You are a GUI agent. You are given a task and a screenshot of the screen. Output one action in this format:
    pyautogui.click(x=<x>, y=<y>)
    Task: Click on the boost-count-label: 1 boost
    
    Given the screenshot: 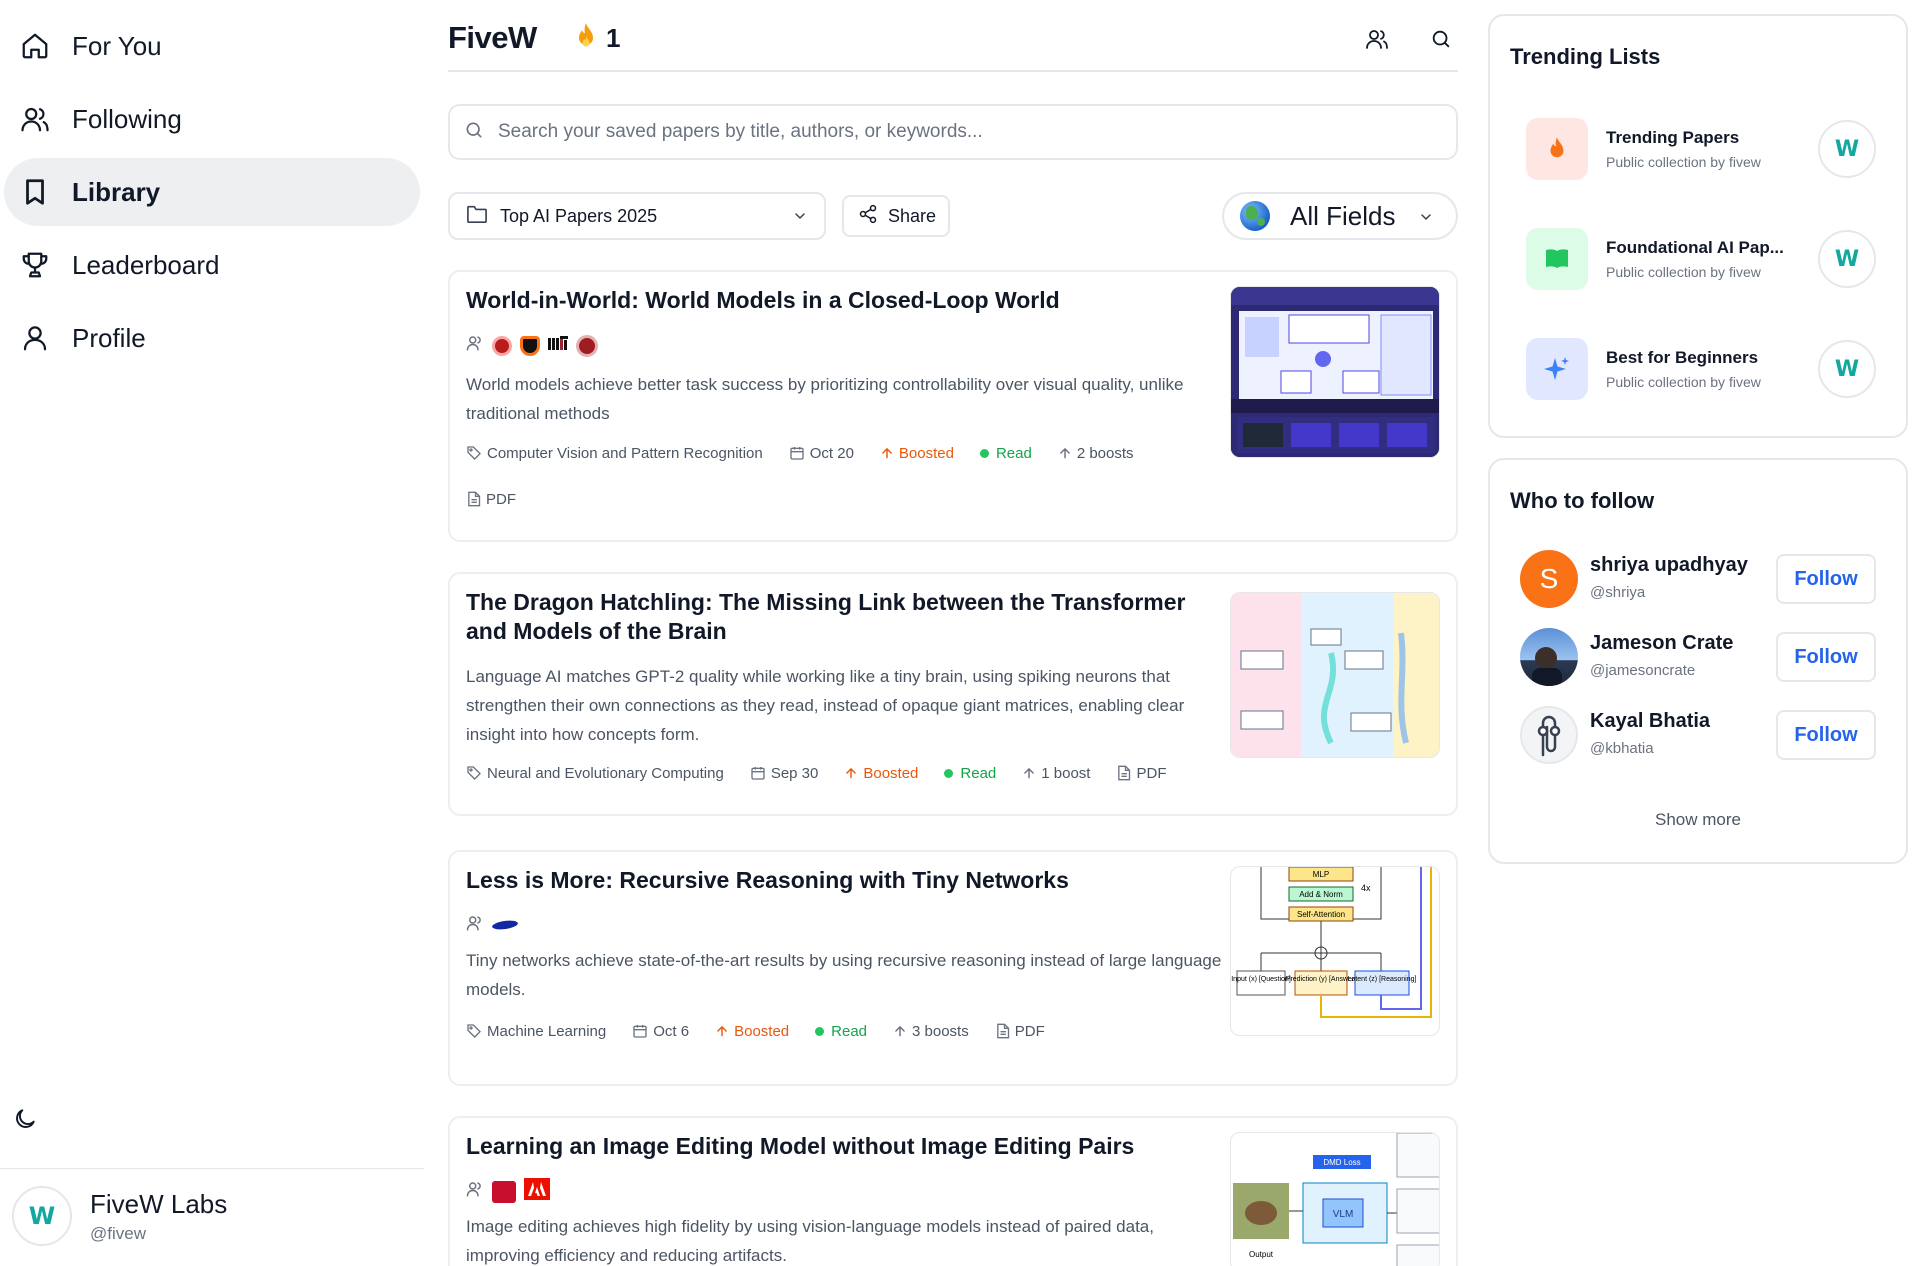 What is the action you would take?
    pyautogui.click(x=1066, y=773)
    